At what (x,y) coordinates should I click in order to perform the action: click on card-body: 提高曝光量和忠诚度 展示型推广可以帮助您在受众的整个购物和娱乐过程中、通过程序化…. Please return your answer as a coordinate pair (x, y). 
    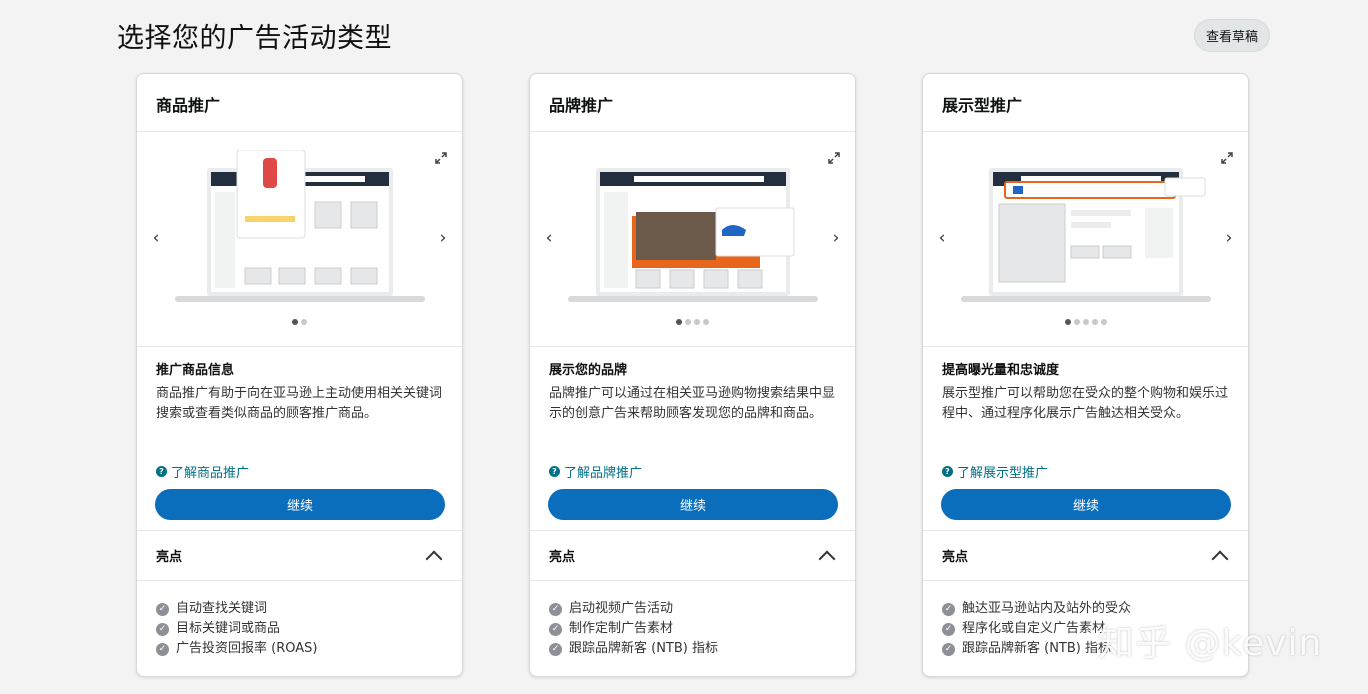
    Looking at the image, I should click on (1085, 438).